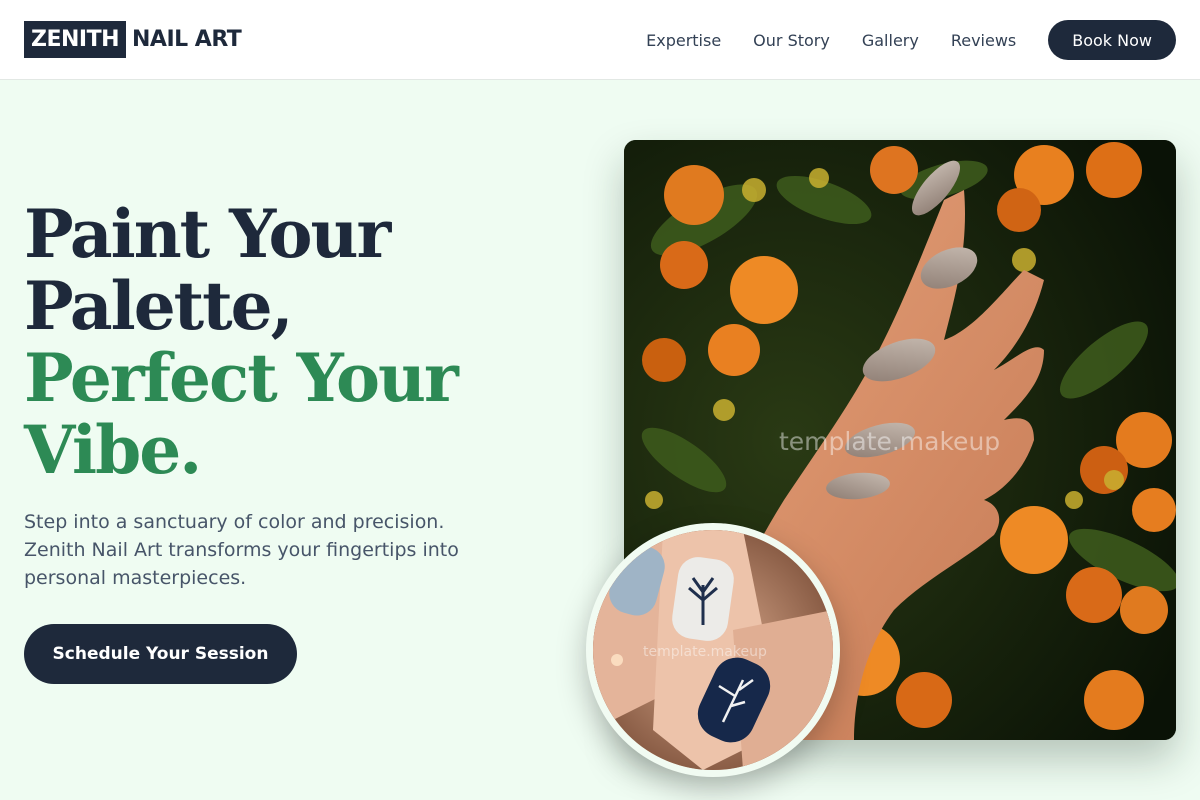  Describe the element at coordinates (241, 378) in the screenshot. I see `headline-line-accent: Perfect Your` at that location.